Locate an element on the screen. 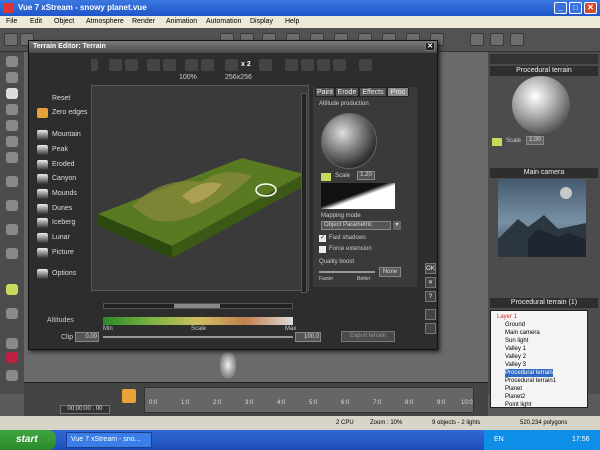 Image resolution: width=600 pixels, height=450 pixels. time-field: 00:00:00 . 00 is located at coordinates (85, 409).